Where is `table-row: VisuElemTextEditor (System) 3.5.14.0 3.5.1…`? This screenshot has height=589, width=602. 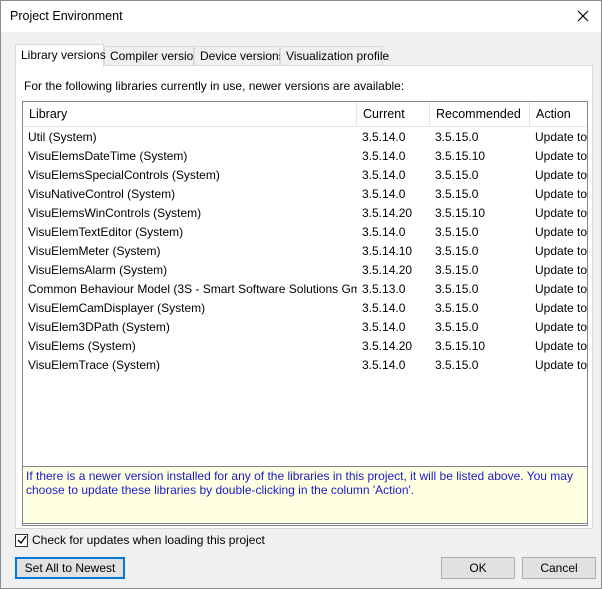
table-row: VisuElemTextEditor (System) 3.5.14.0 3.5.1… is located at coordinates (305, 232).